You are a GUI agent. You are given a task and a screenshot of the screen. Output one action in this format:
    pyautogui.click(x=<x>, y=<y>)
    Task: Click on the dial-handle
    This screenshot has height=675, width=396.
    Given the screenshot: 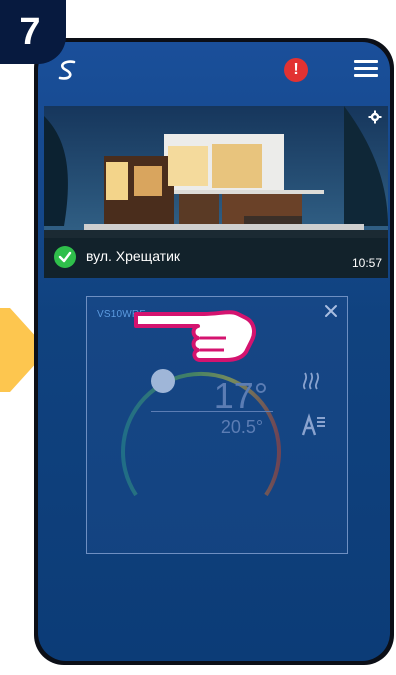 What is the action you would take?
    pyautogui.click(x=163, y=381)
    